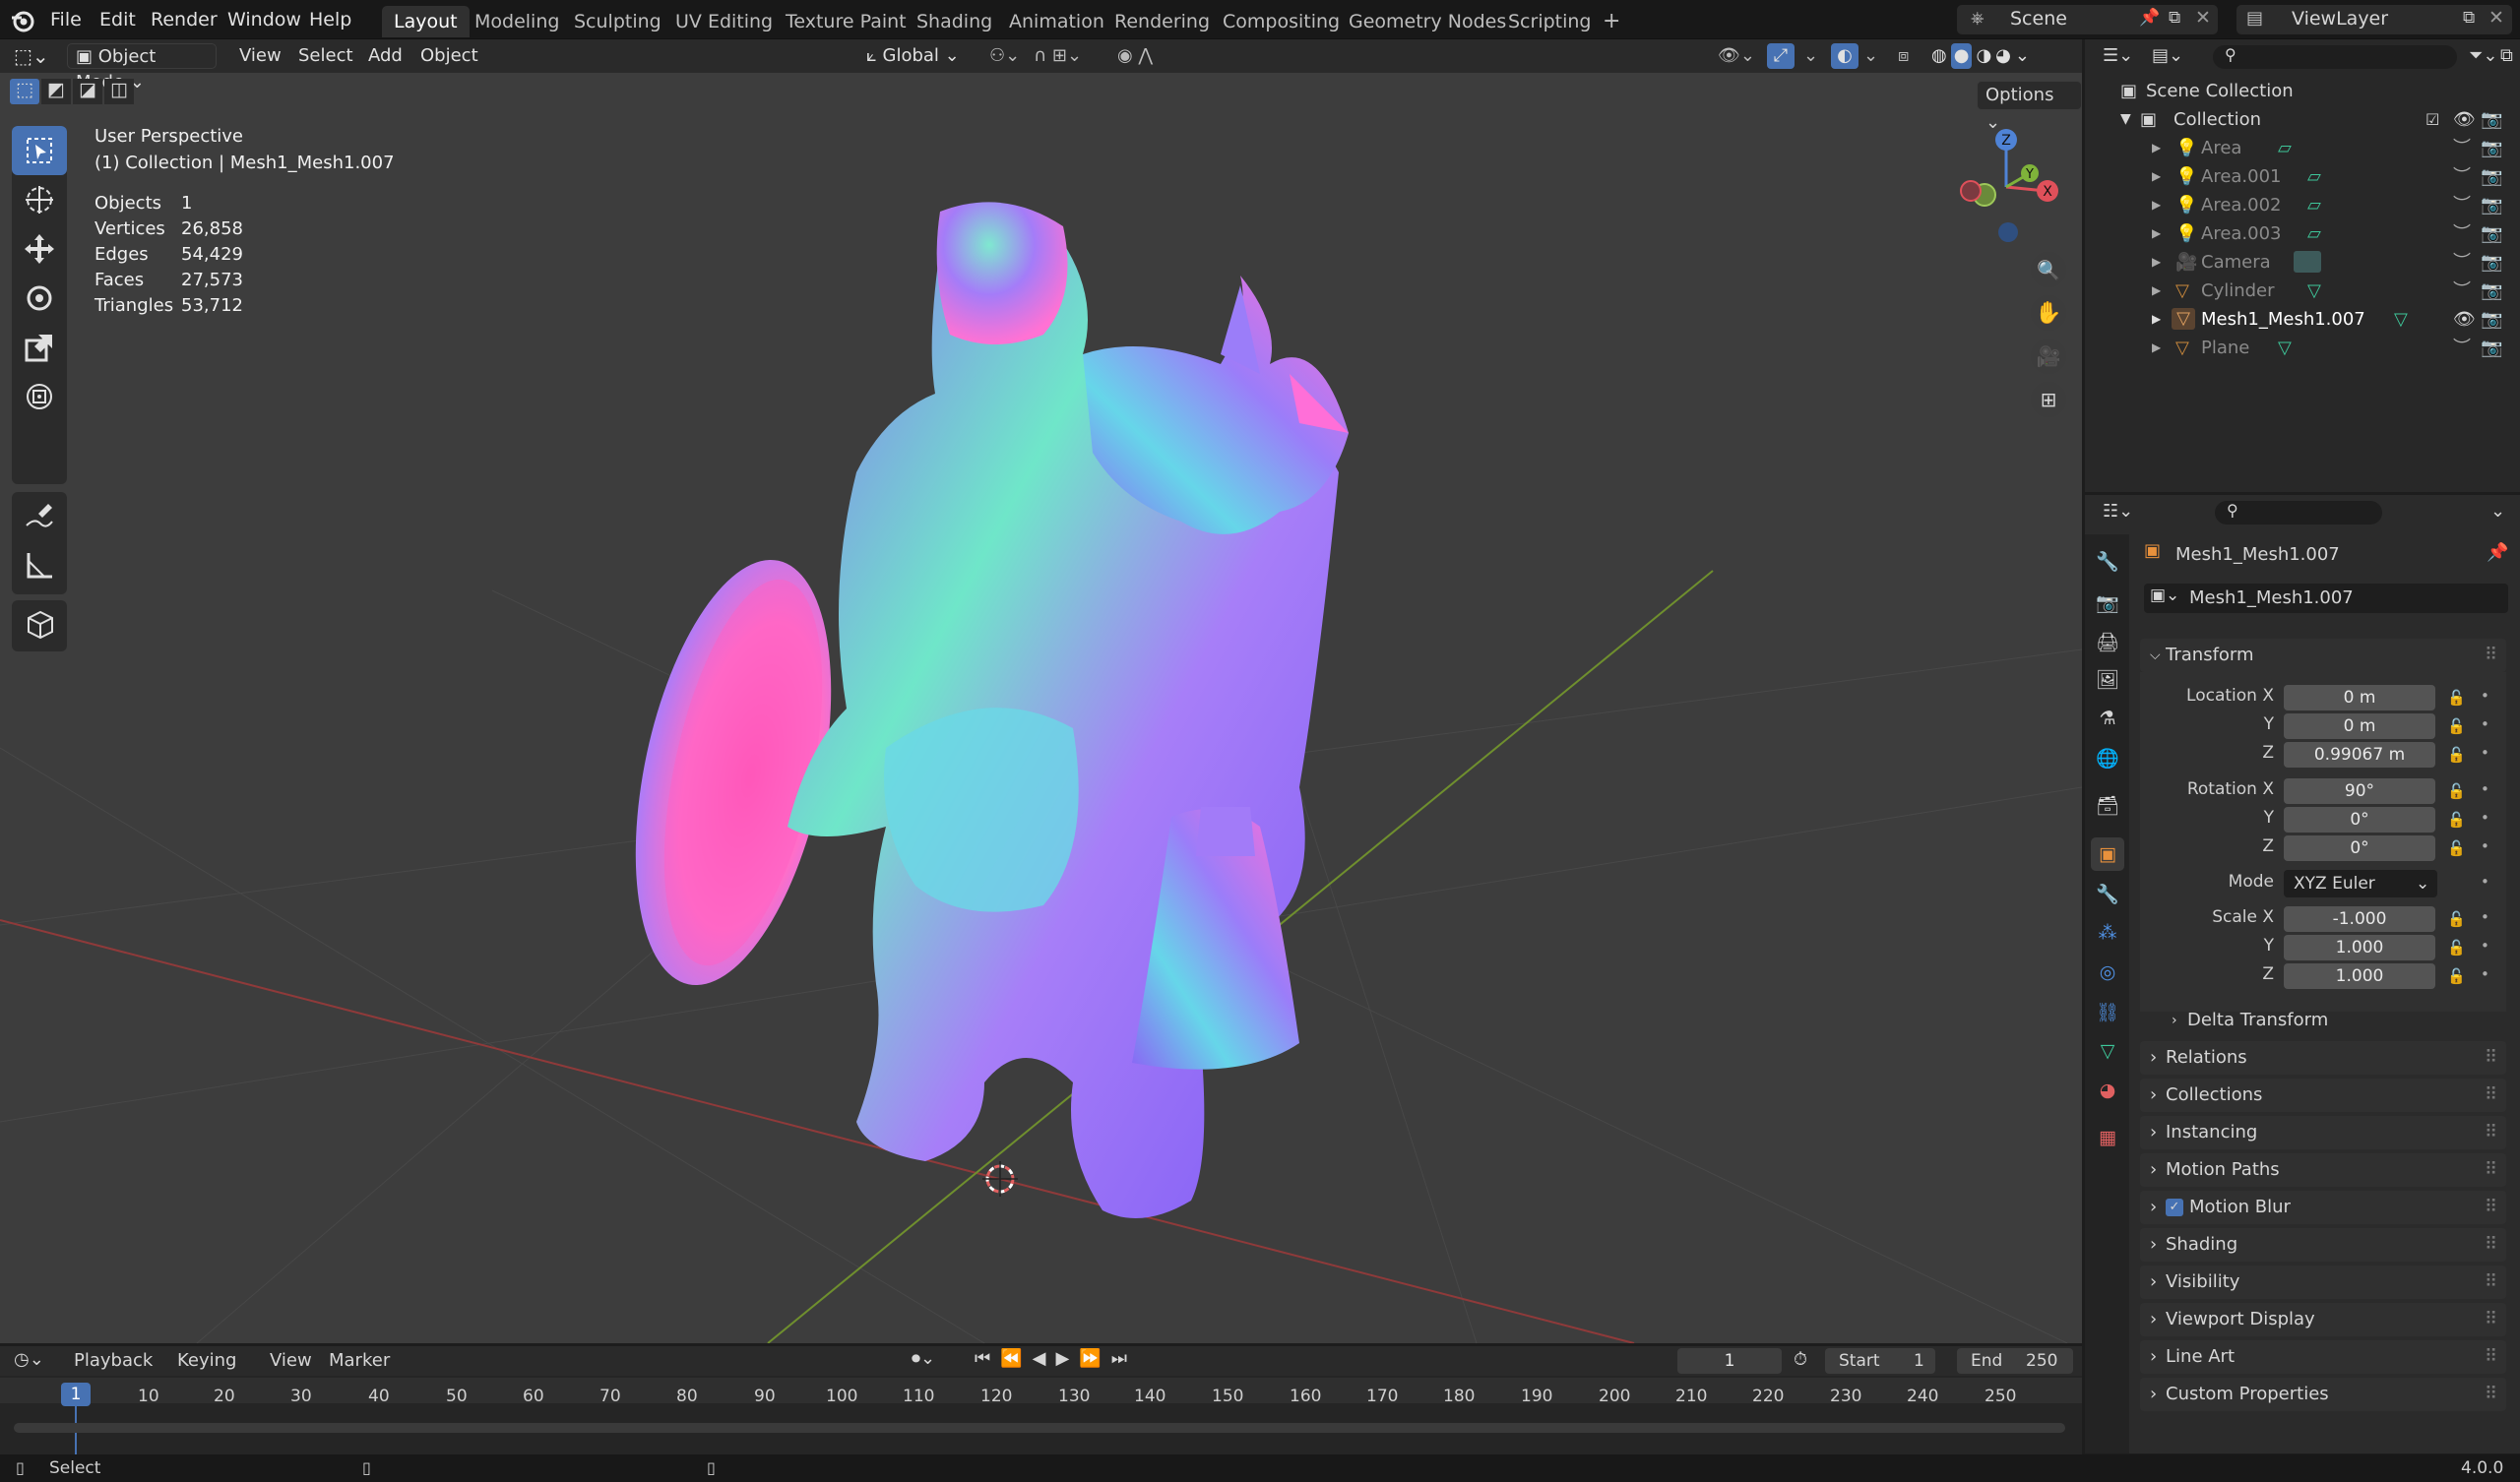  What do you see at coordinates (2048, 313) in the screenshot?
I see `pan-hand-icon: ✋` at bounding box center [2048, 313].